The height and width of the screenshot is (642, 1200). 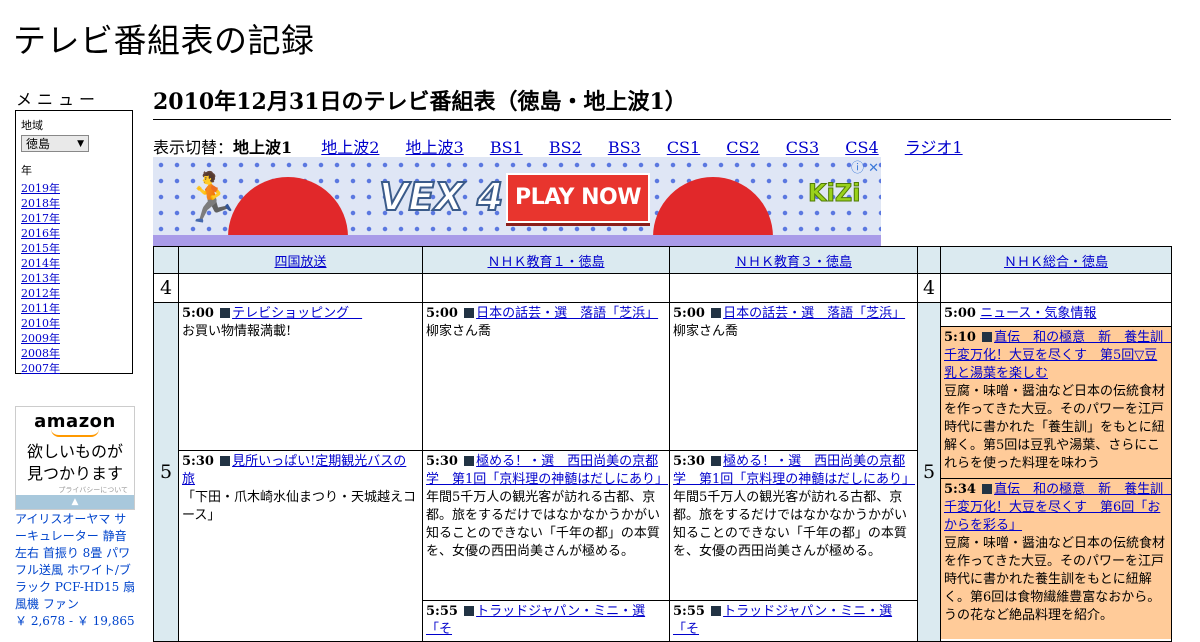 What do you see at coordinates (74, 203) in the screenshot?
I see `year-link: 2018年` at bounding box center [74, 203].